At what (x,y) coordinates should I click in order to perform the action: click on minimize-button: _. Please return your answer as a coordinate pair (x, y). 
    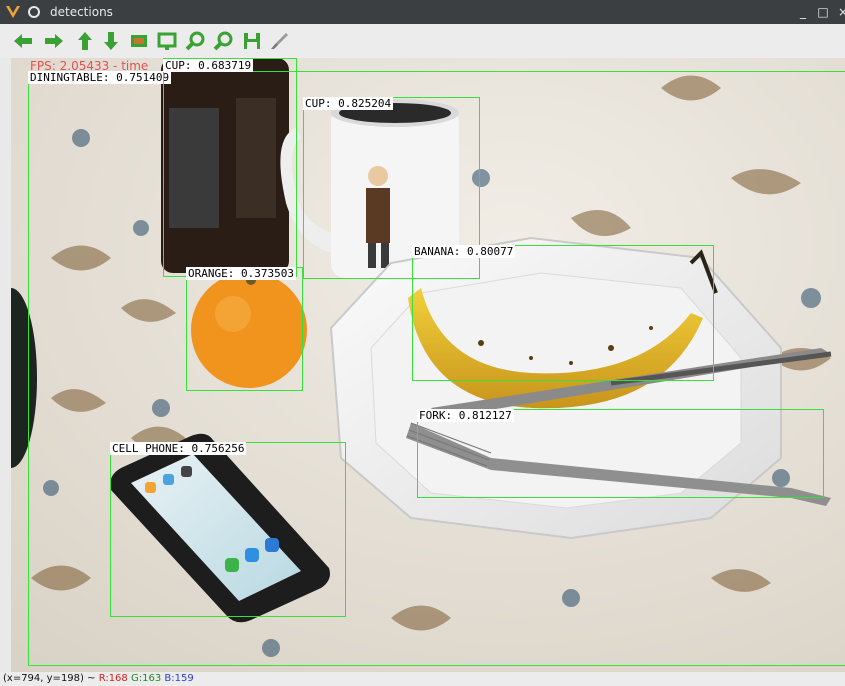
    Looking at the image, I should click on (803, 12).